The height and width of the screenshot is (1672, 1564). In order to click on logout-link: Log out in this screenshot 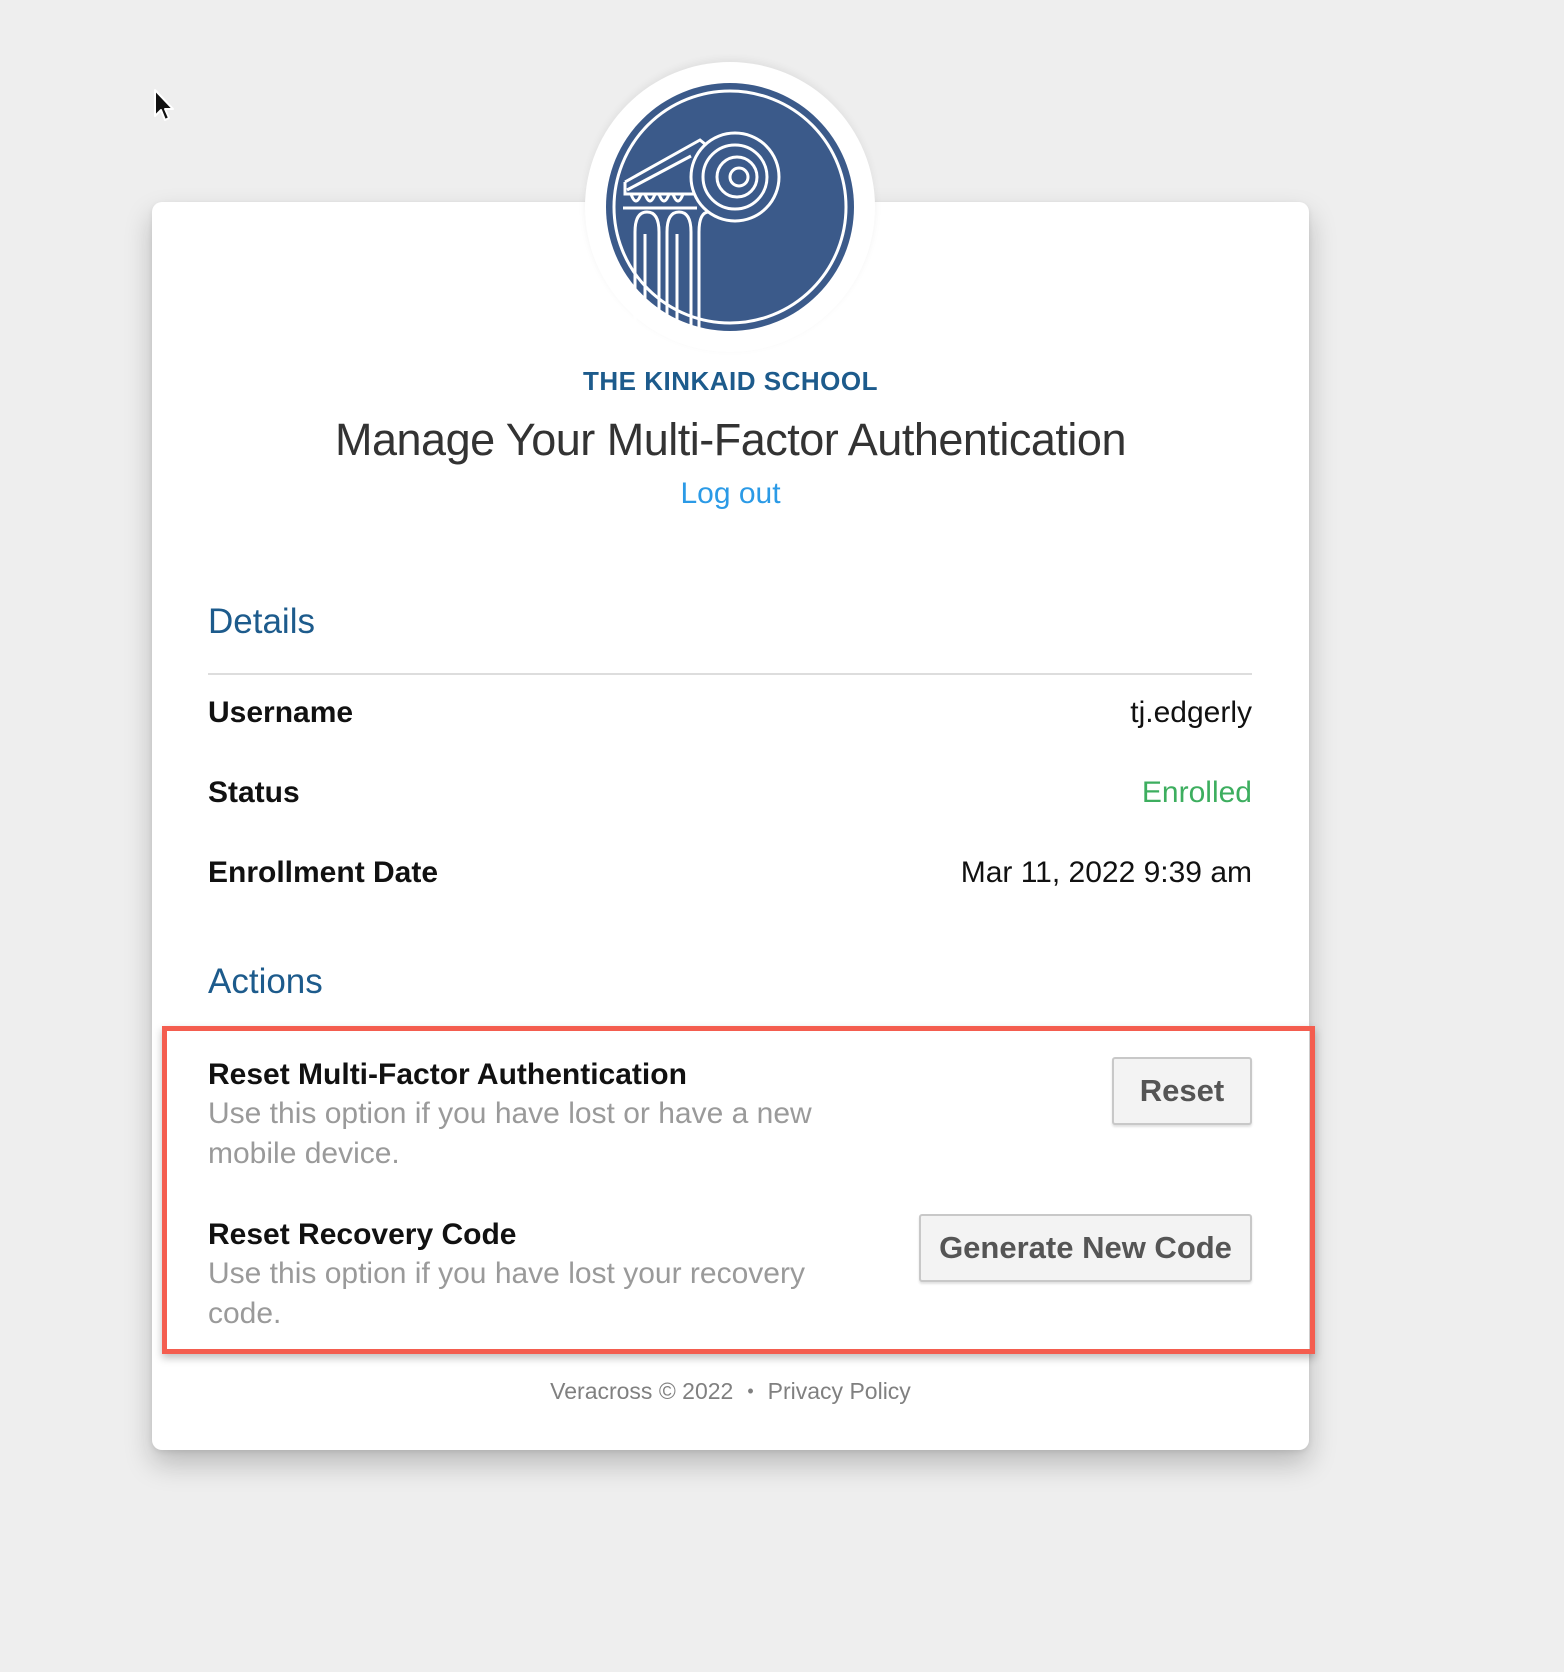, I will do `click(730, 493)`.